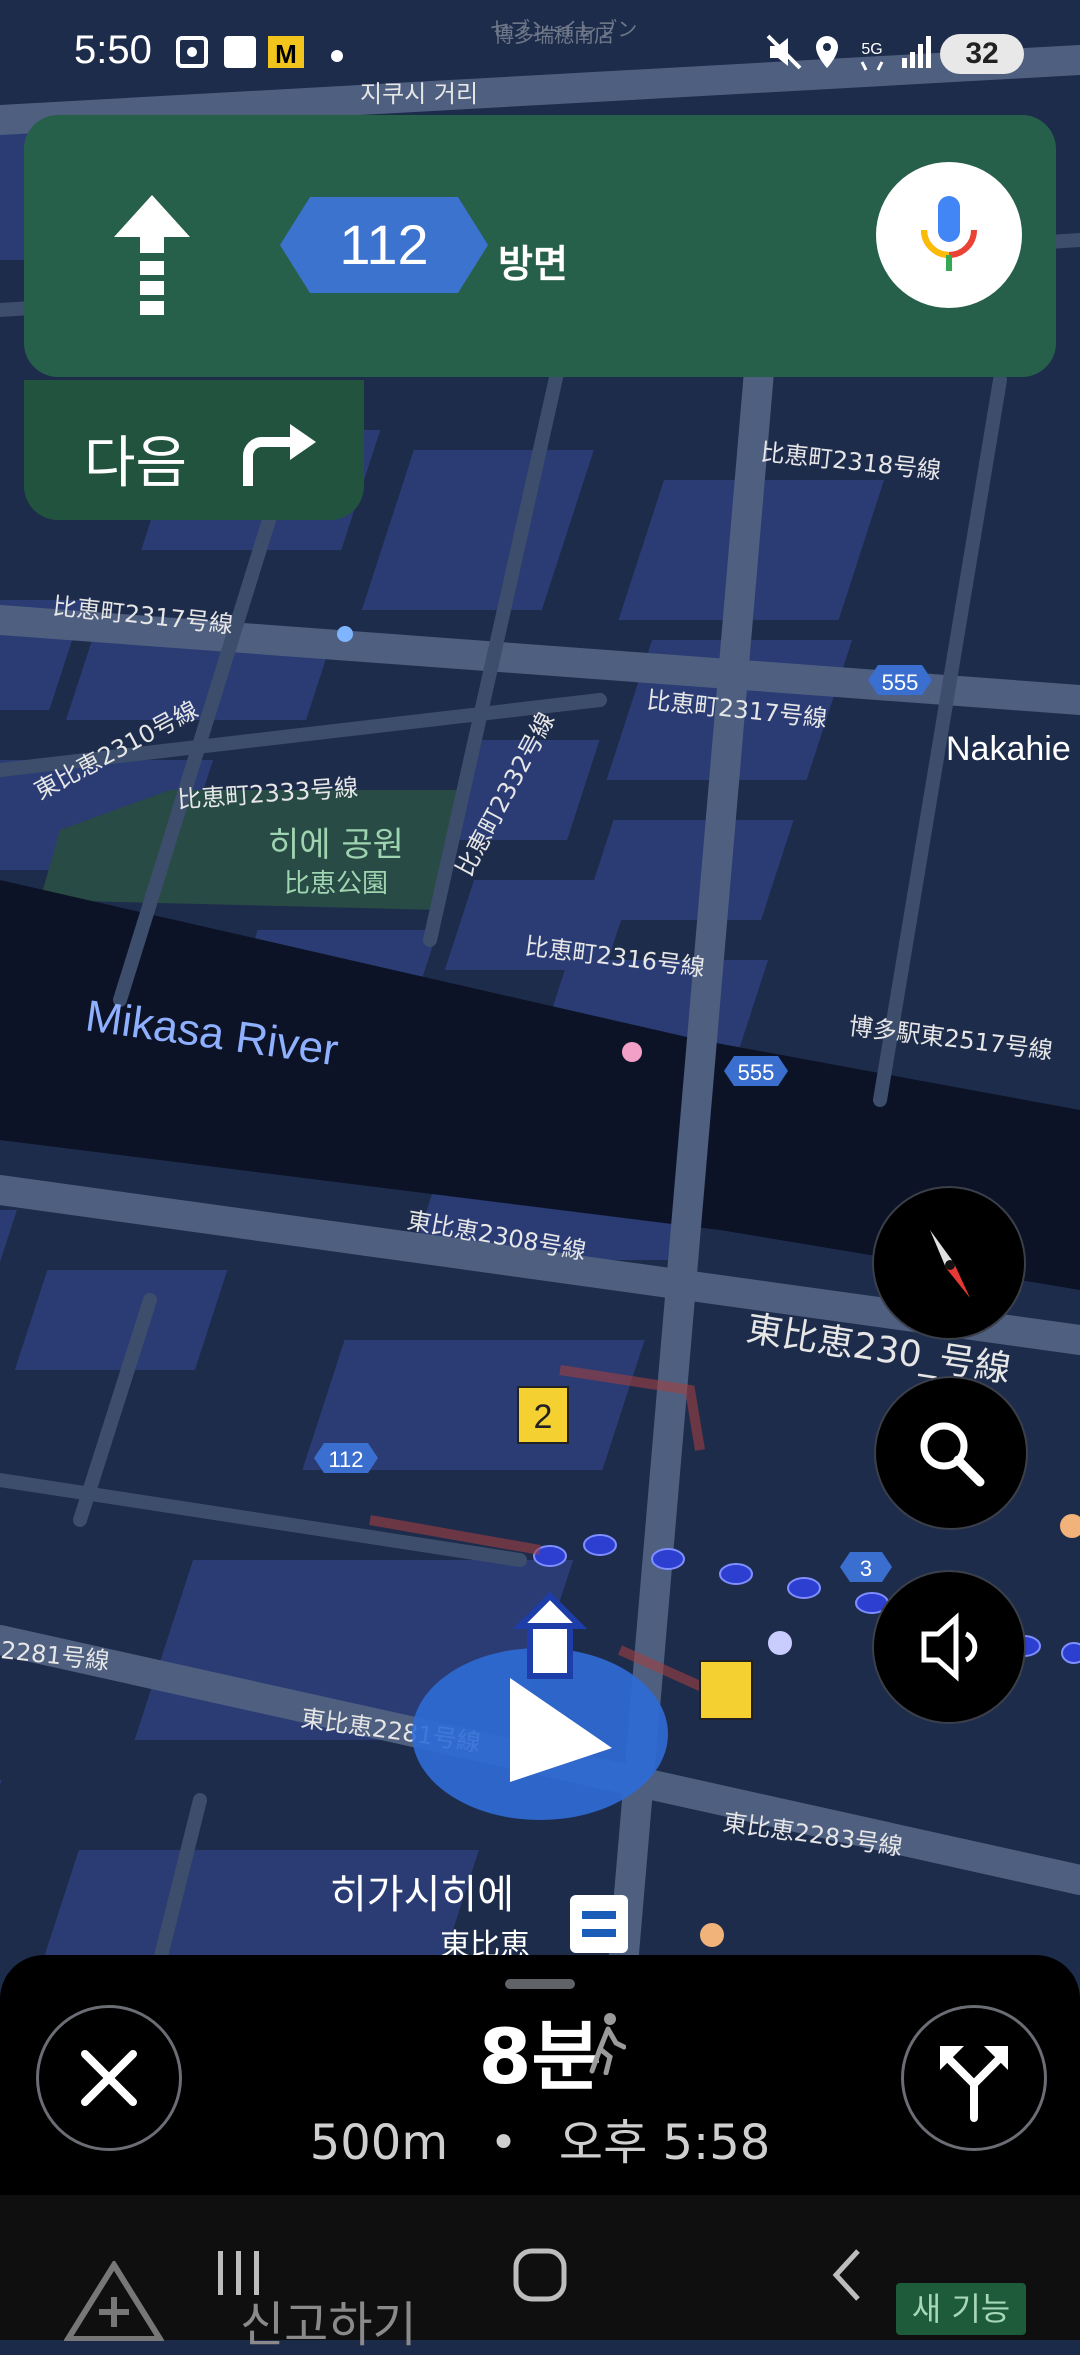  I want to click on trip-distance: 500m, so click(379, 2143).